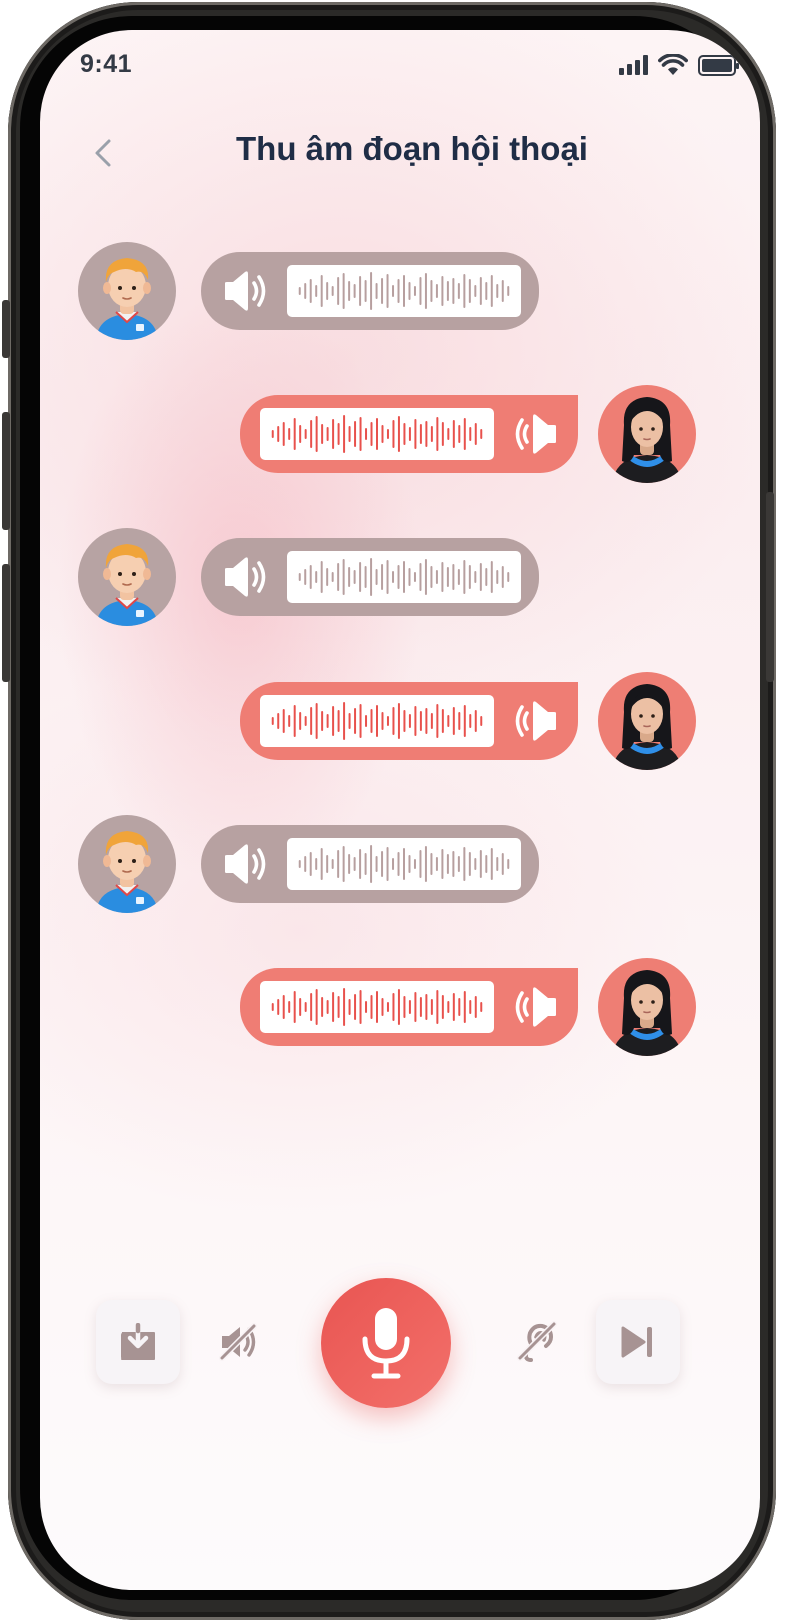  What do you see at coordinates (673, 64) in the screenshot?
I see `wifi-icon` at bounding box center [673, 64].